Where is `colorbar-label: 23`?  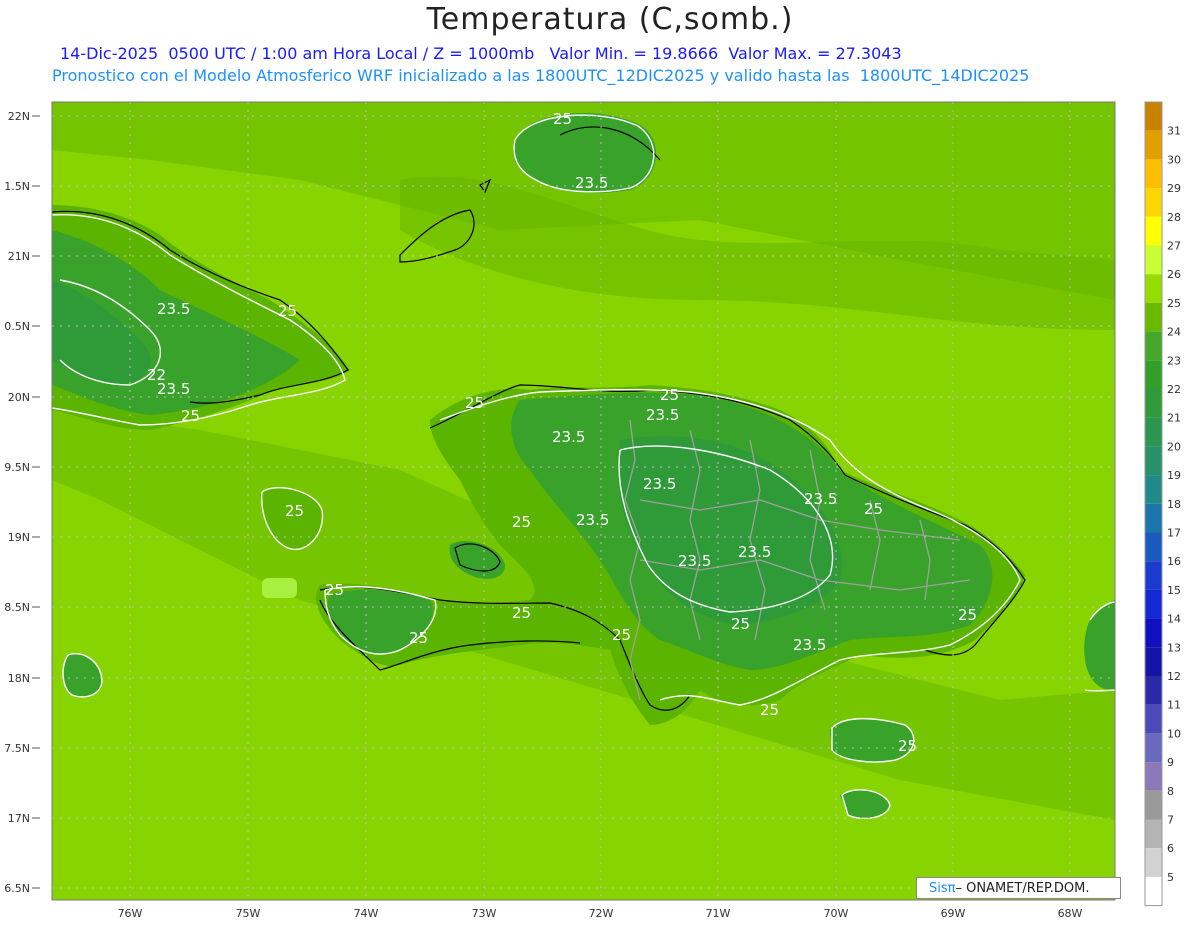 colorbar-label: 23 is located at coordinates (1174, 360).